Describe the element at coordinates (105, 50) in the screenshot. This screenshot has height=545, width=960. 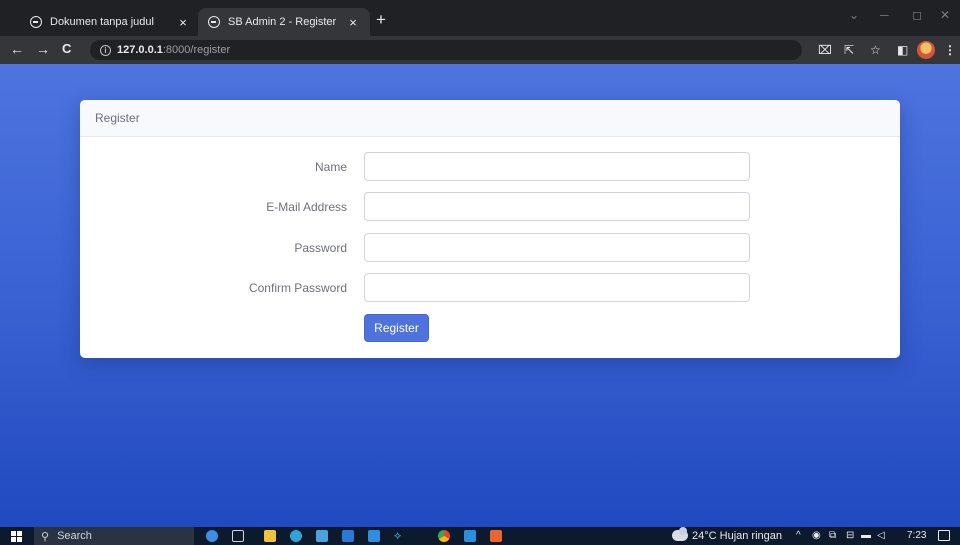
I see `info-icon: i` at that location.